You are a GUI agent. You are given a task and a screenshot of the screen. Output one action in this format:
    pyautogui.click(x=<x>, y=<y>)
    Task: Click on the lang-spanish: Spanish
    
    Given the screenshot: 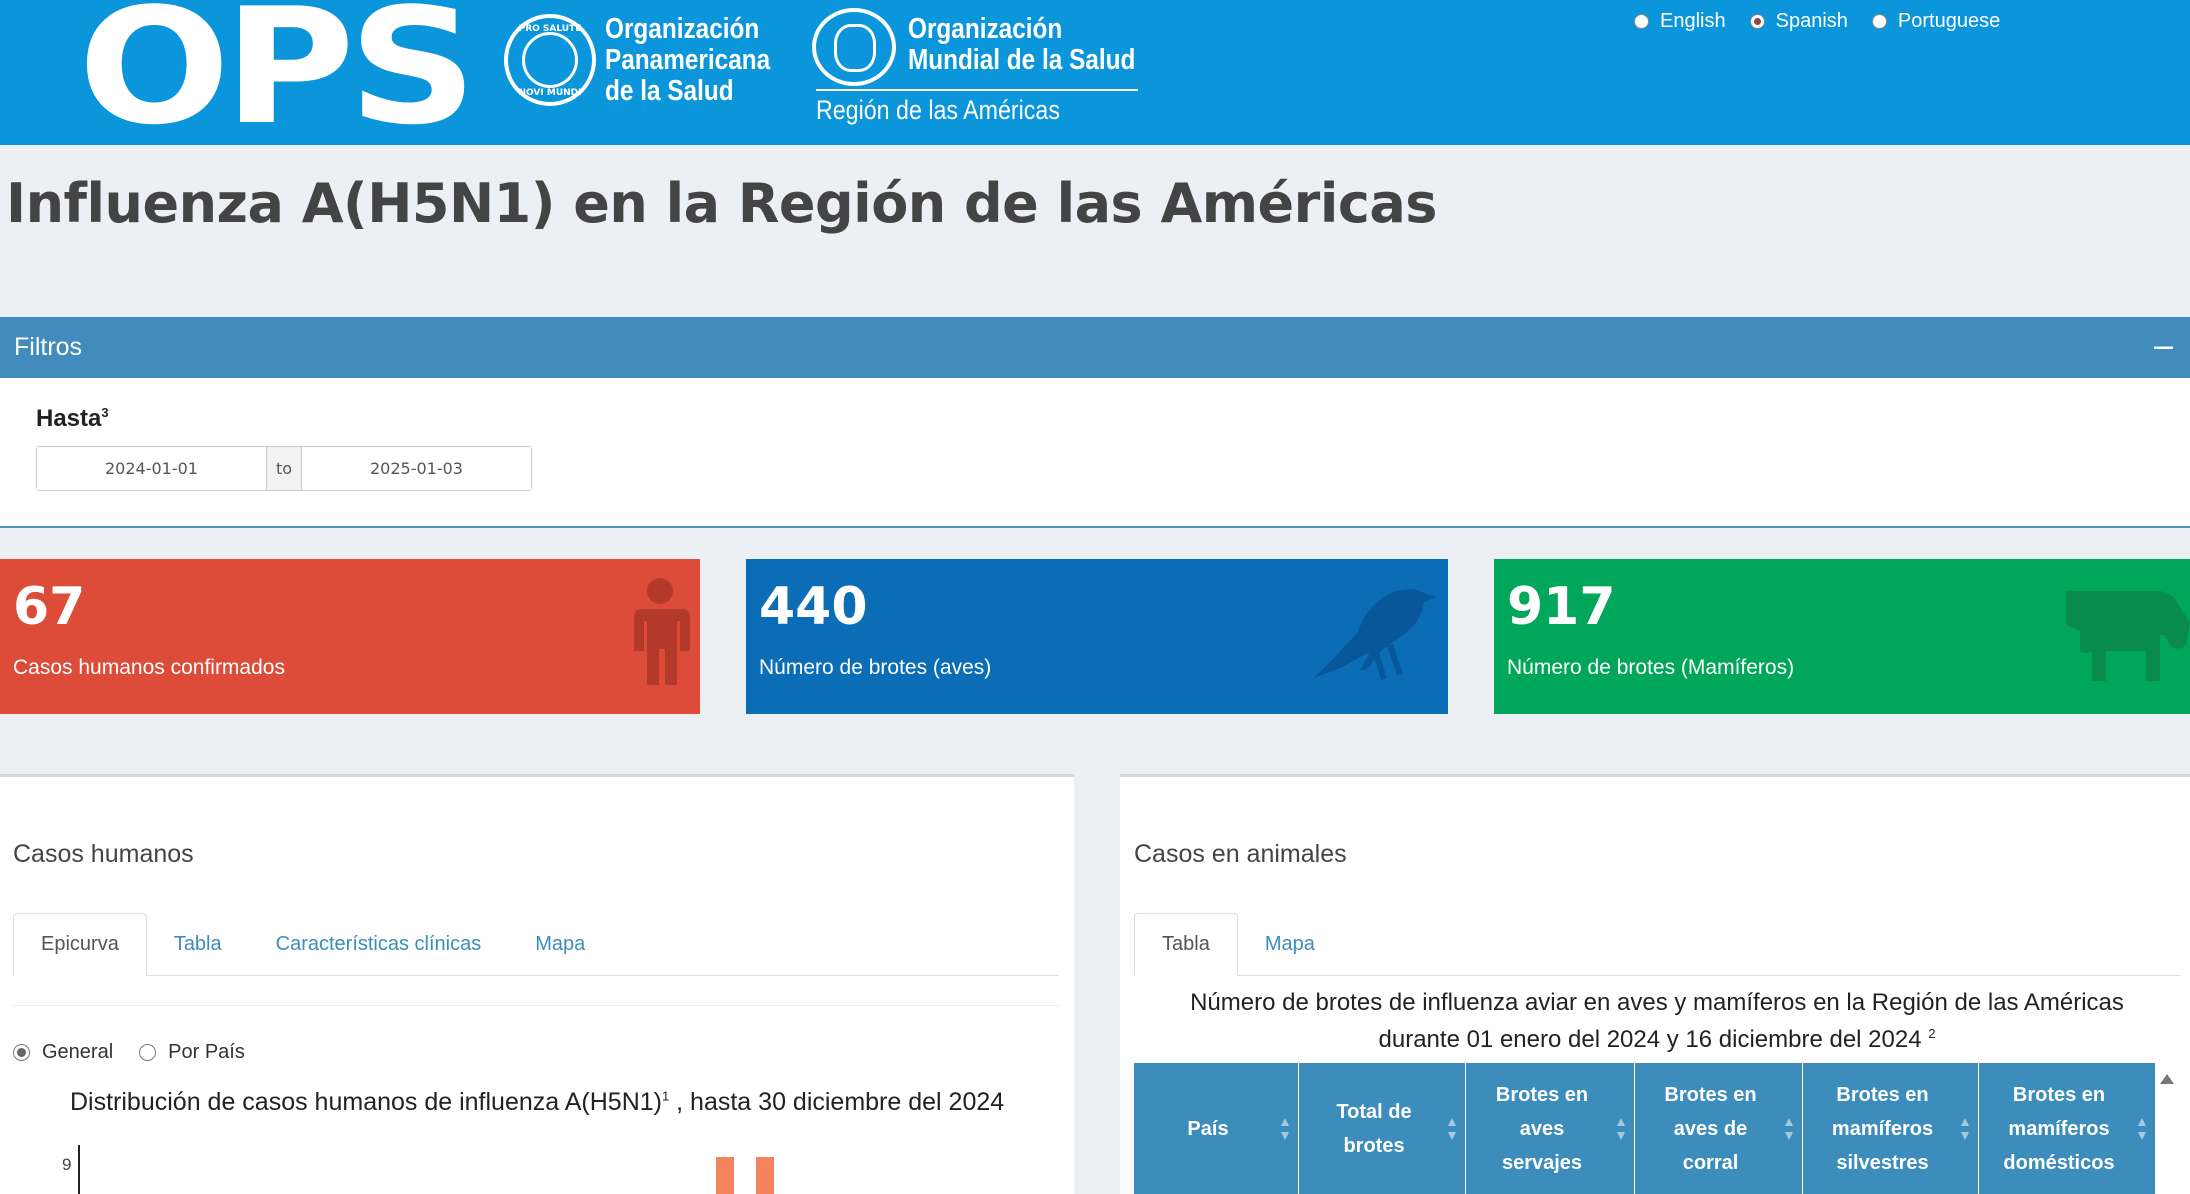 What is the action you would take?
    pyautogui.click(x=1798, y=21)
    